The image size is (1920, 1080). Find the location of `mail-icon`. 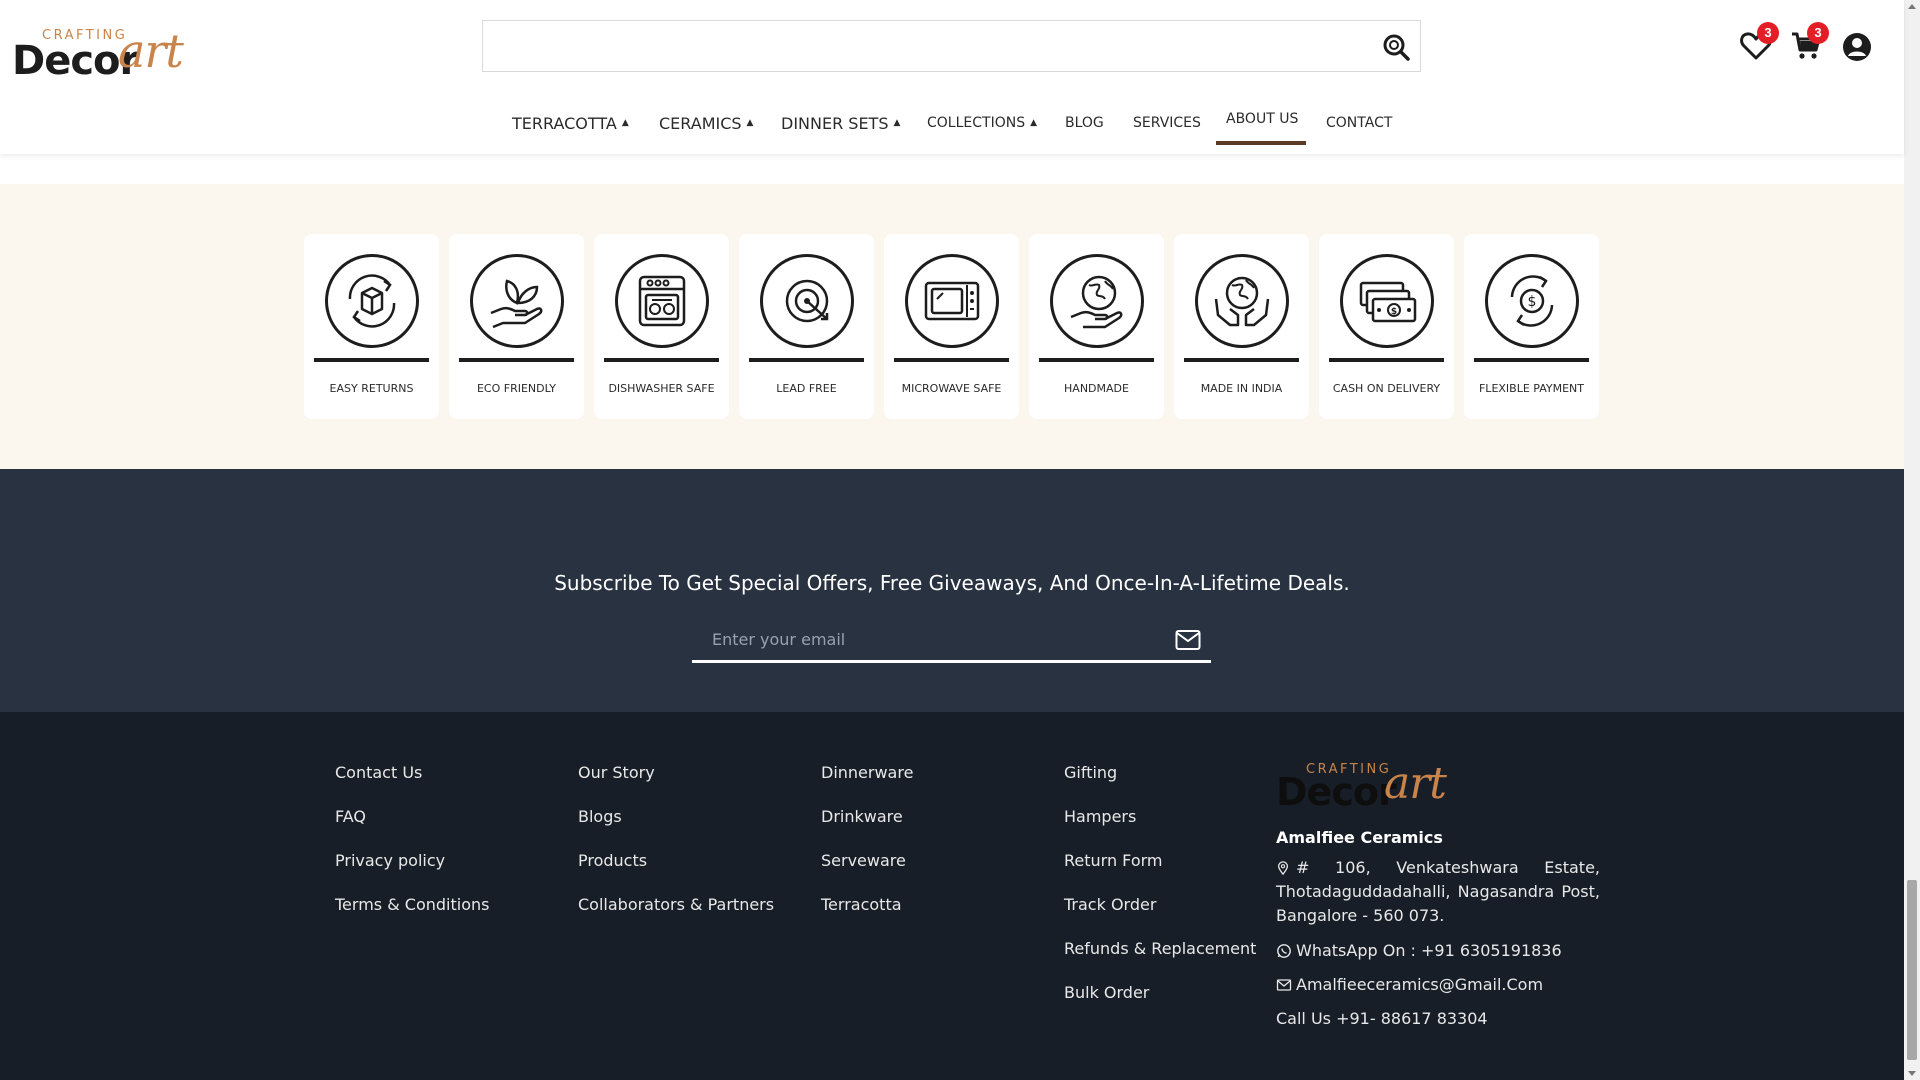

mail-icon is located at coordinates (1188, 640).